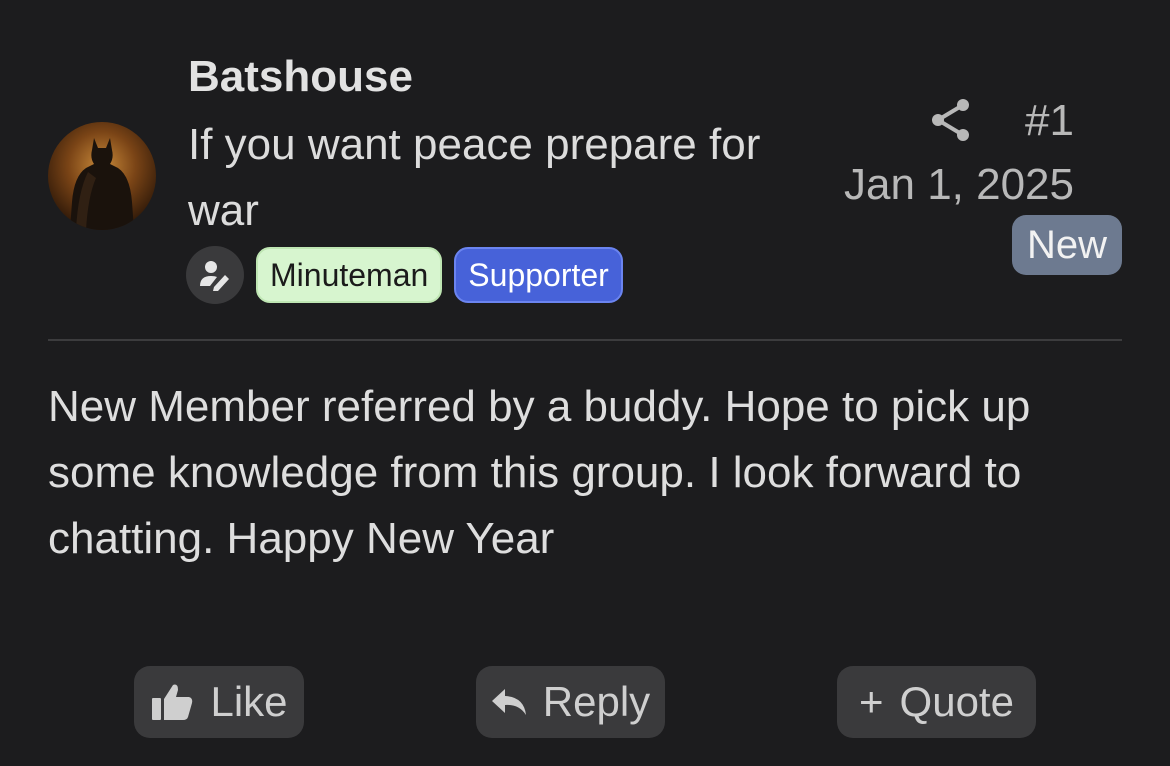  I want to click on quote-label: Quote, so click(956, 701).